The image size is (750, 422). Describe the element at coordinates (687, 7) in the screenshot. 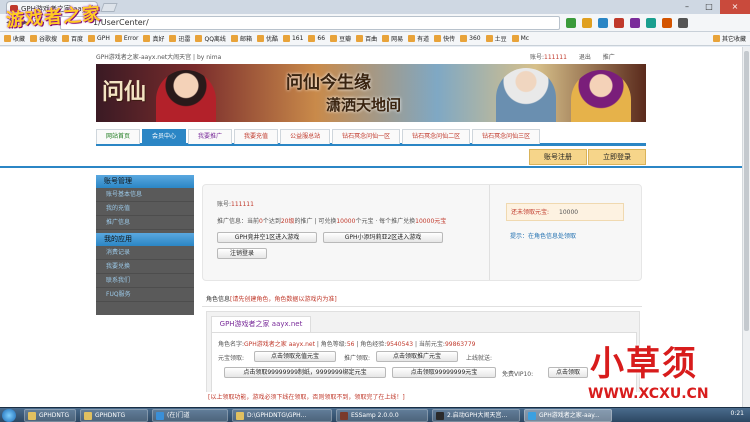

I see `minimize-button: –` at that location.